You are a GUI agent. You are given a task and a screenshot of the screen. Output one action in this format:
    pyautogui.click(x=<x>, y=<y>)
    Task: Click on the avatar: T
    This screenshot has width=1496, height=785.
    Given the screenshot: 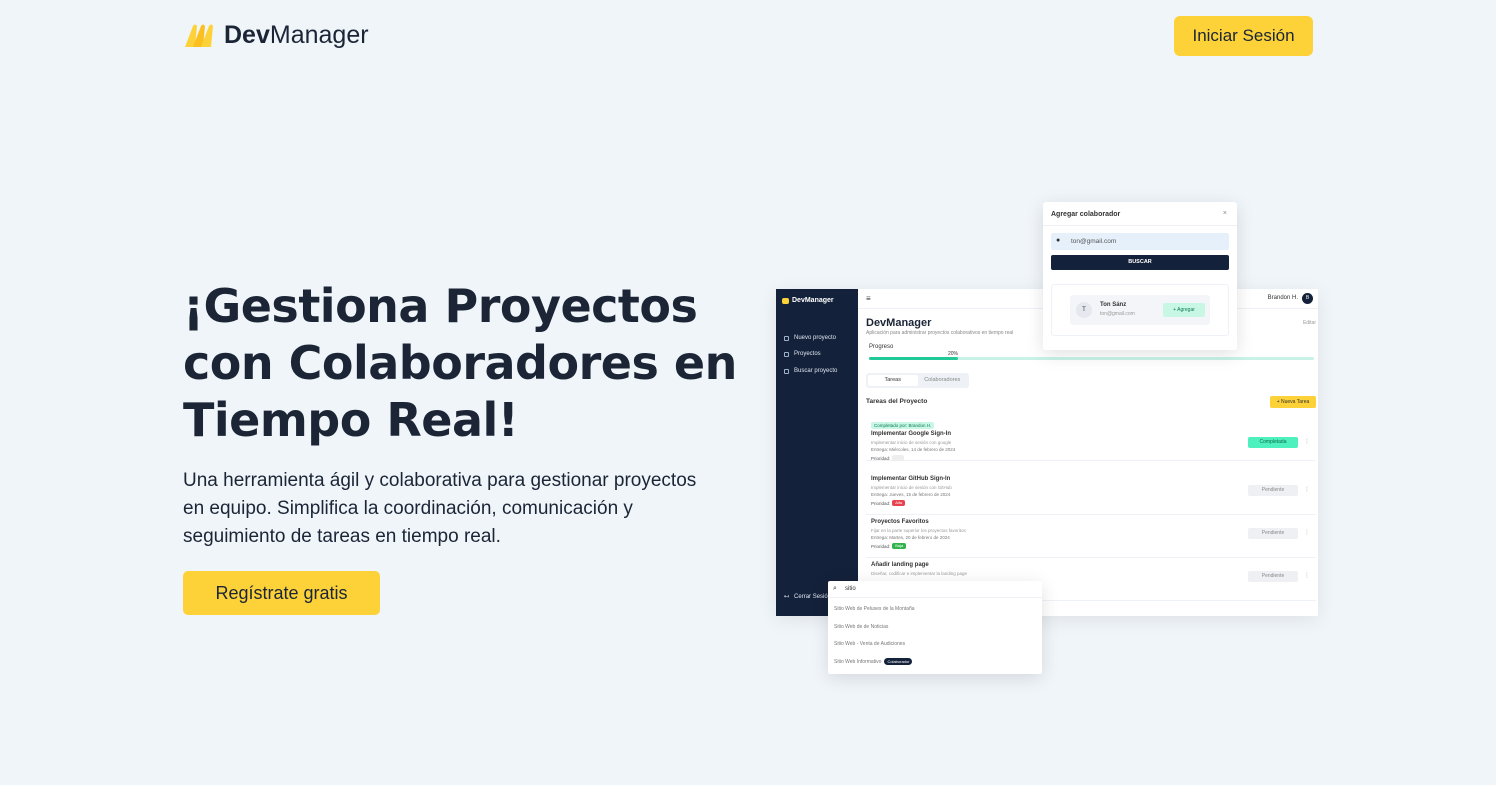 What is the action you would take?
    pyautogui.click(x=1084, y=310)
    